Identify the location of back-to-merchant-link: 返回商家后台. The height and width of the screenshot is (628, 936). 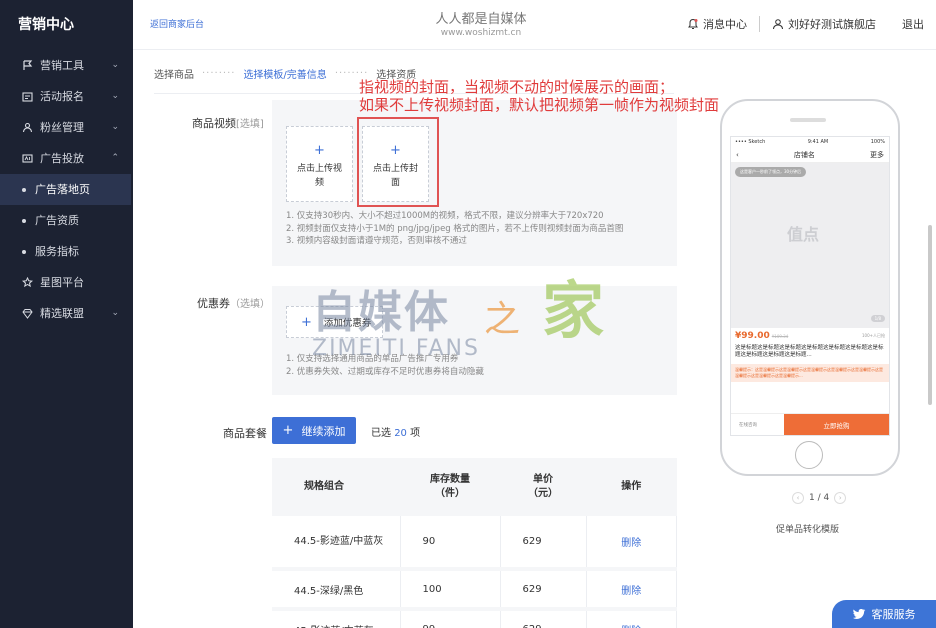
(177, 23).